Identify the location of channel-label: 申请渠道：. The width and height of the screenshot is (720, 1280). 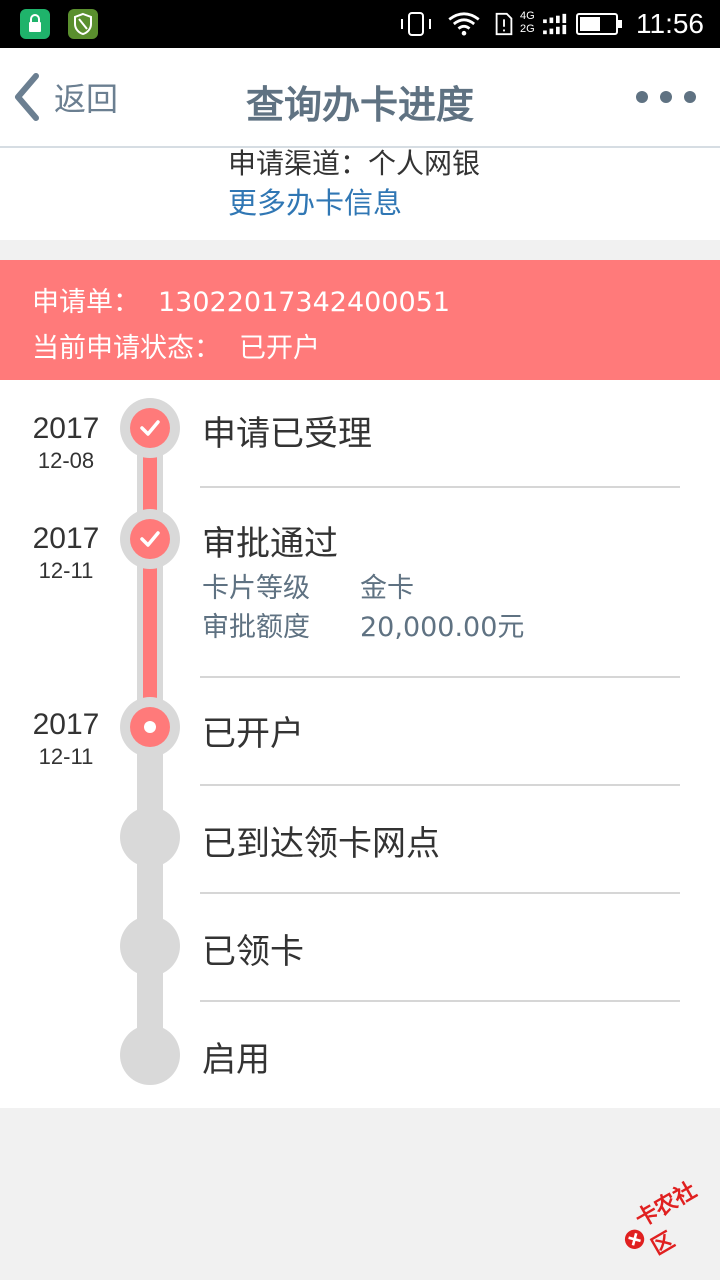
(298, 164).